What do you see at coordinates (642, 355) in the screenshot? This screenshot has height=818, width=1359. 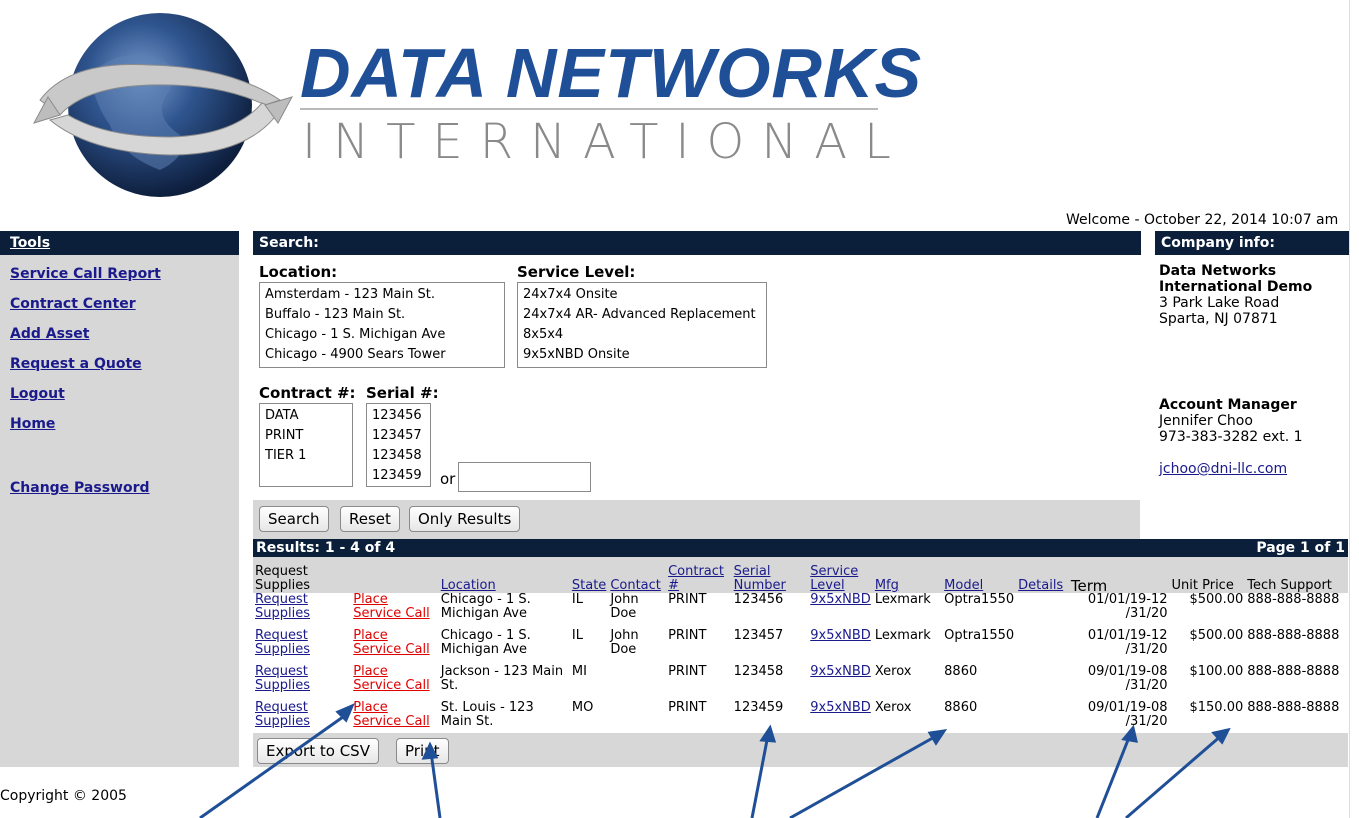 I see `list-item: 9x5xNBD Onsite` at bounding box center [642, 355].